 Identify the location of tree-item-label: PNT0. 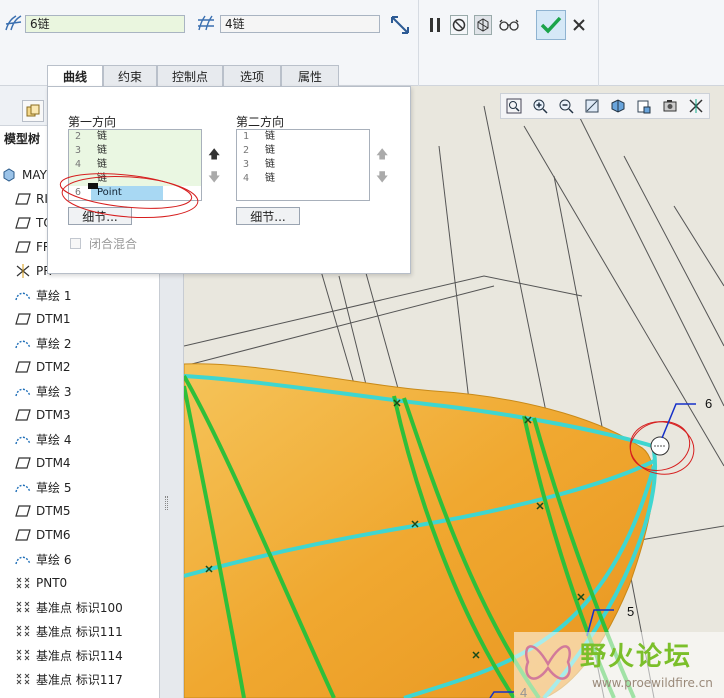
(52, 583).